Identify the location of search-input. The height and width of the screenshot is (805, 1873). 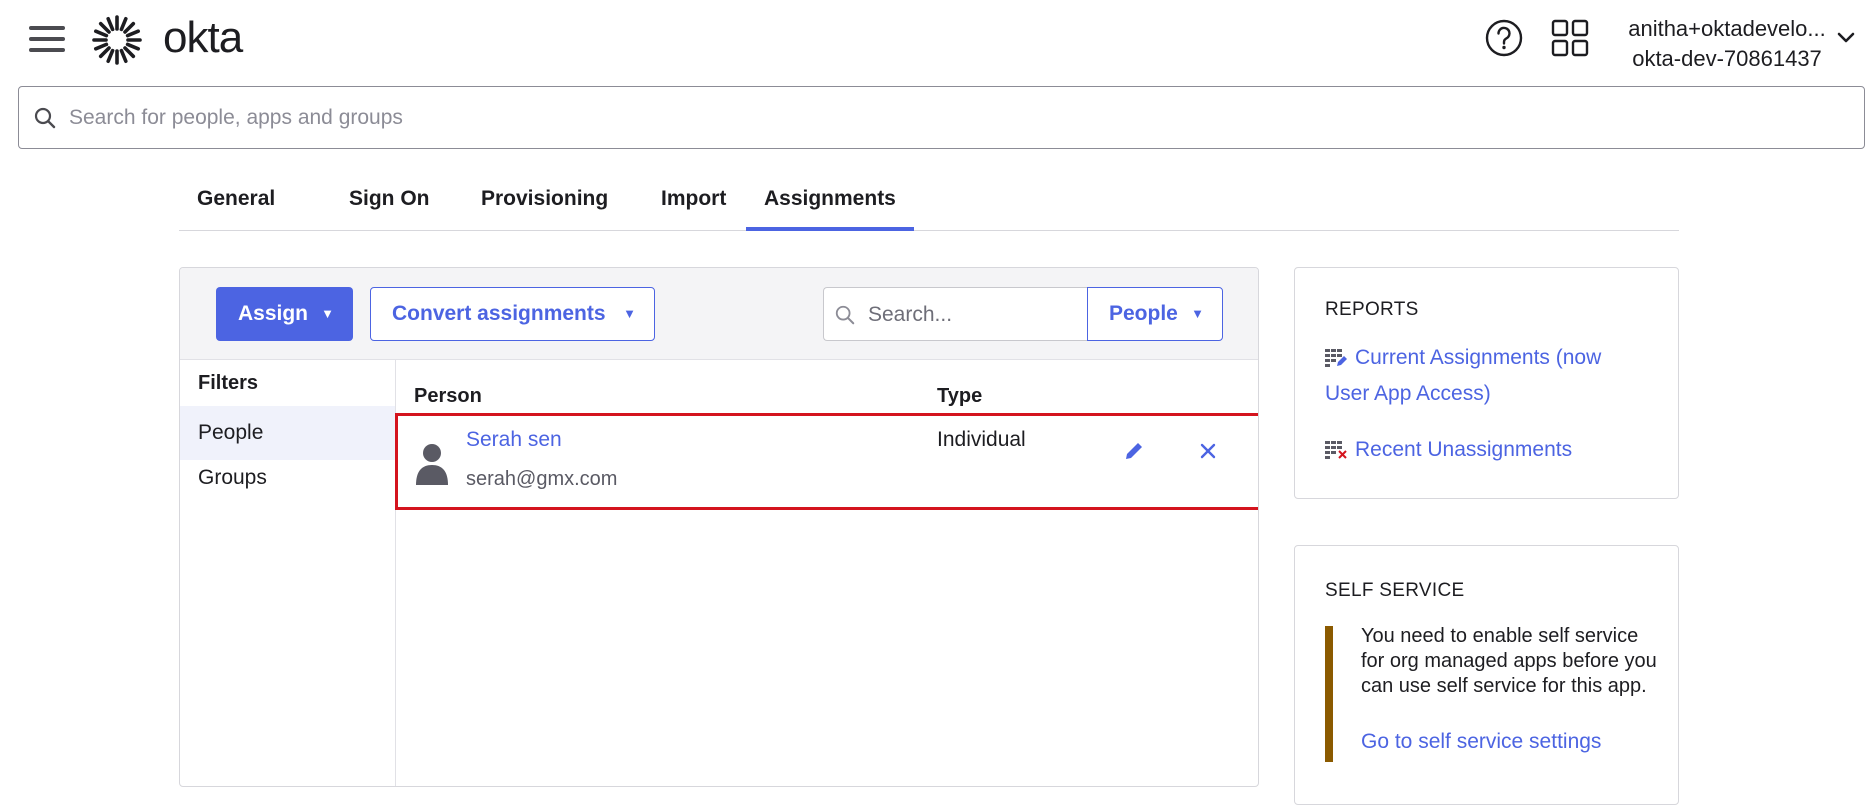
(959, 118).